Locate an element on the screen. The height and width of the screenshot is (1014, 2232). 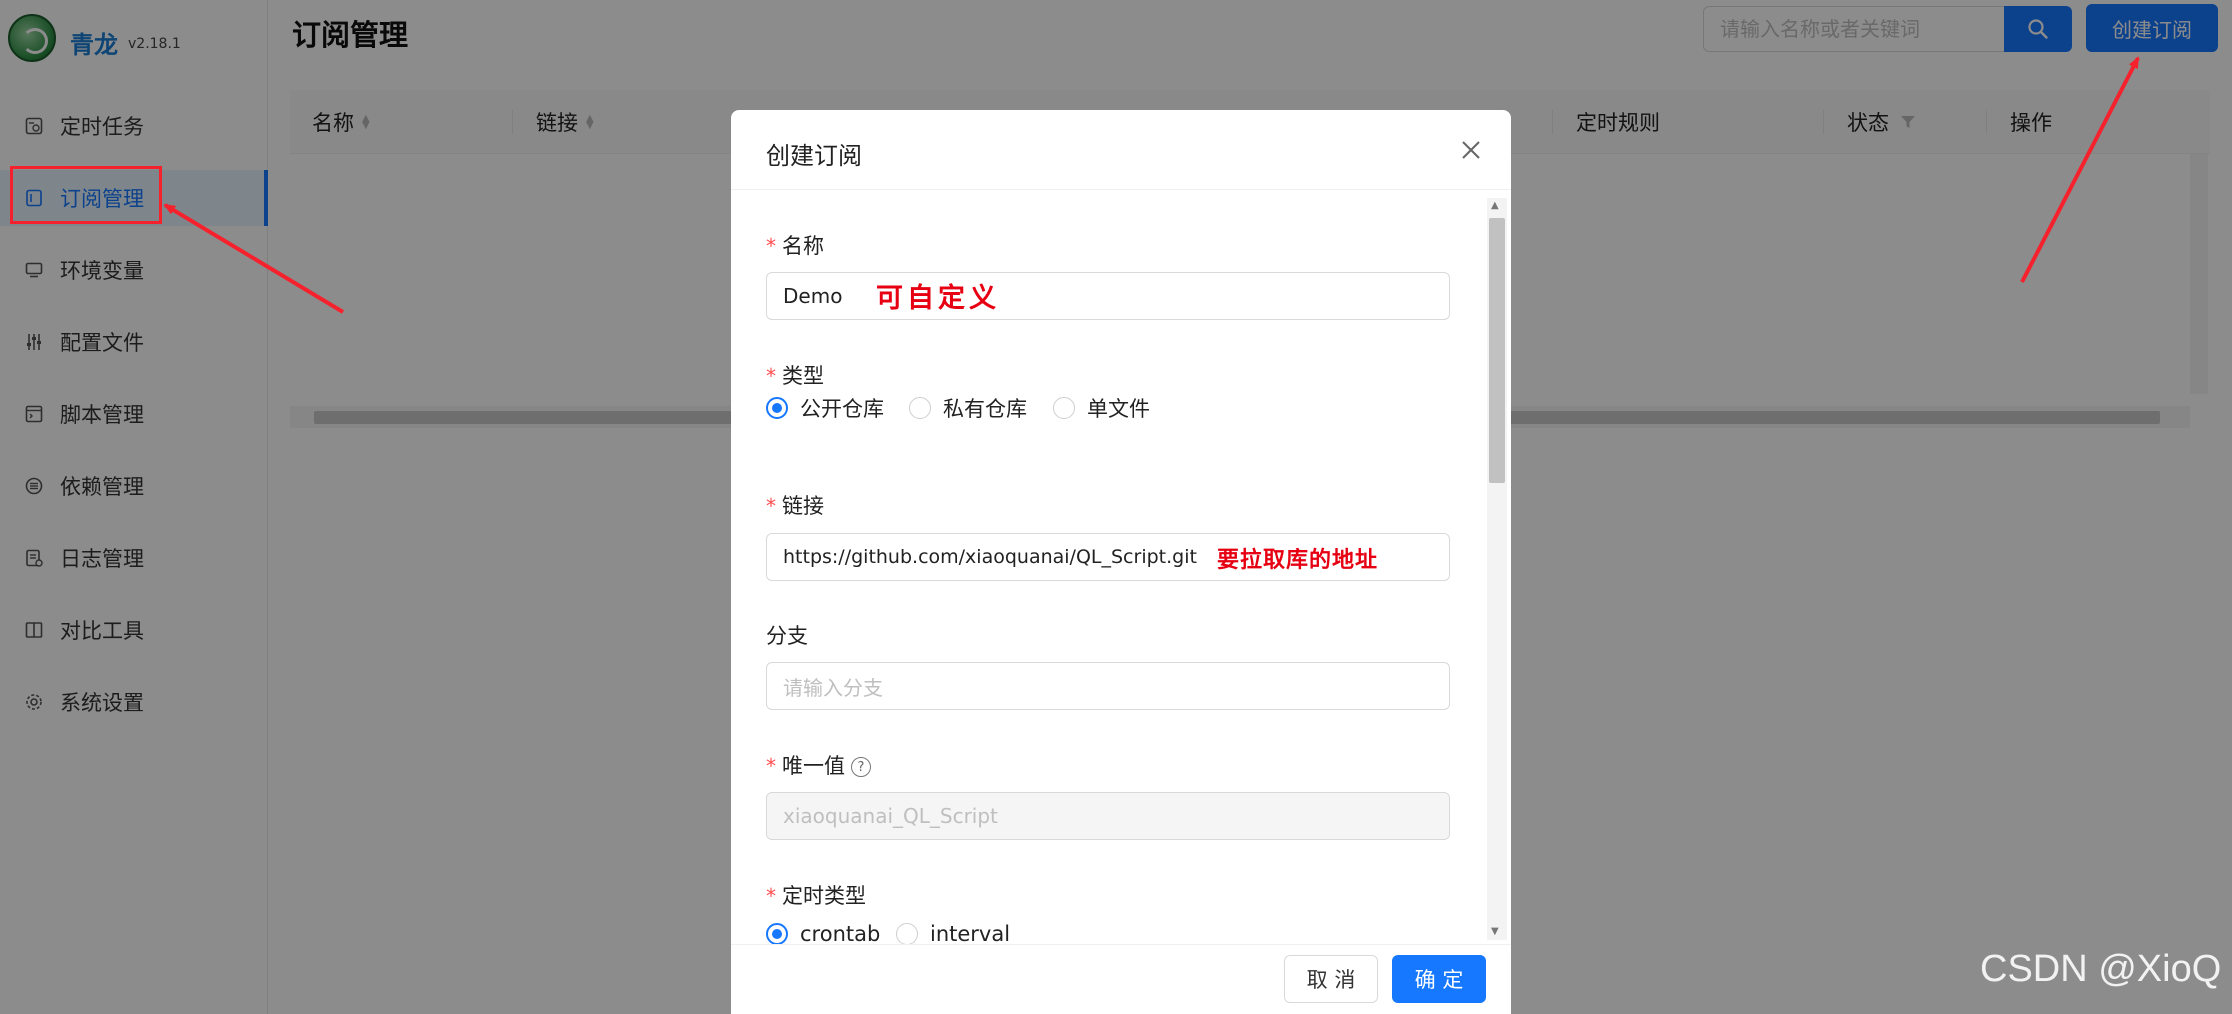
type-label: * 类型 is located at coordinates (795, 376).